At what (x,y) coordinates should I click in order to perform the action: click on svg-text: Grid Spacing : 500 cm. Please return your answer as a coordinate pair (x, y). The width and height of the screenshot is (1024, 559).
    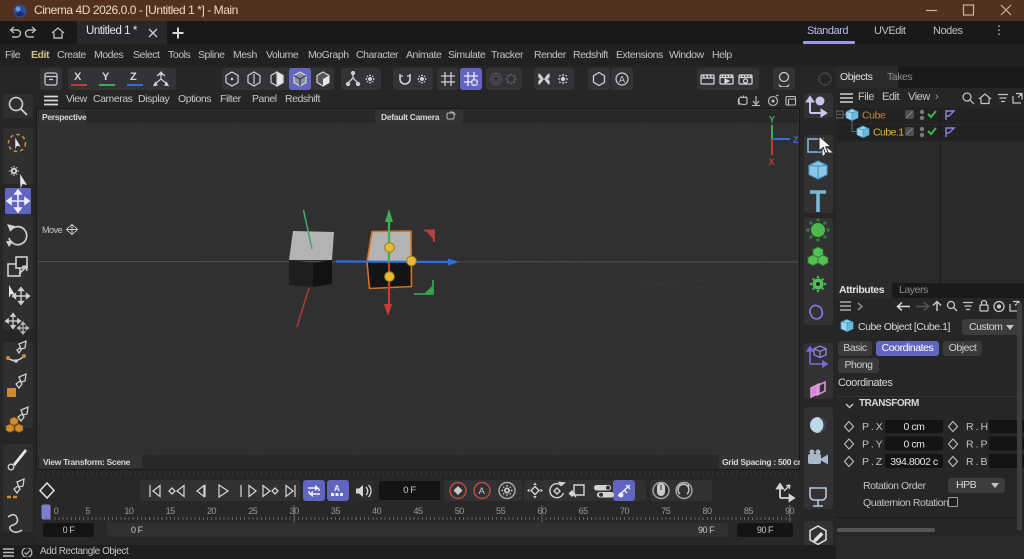
    Looking at the image, I should click on (761, 462).